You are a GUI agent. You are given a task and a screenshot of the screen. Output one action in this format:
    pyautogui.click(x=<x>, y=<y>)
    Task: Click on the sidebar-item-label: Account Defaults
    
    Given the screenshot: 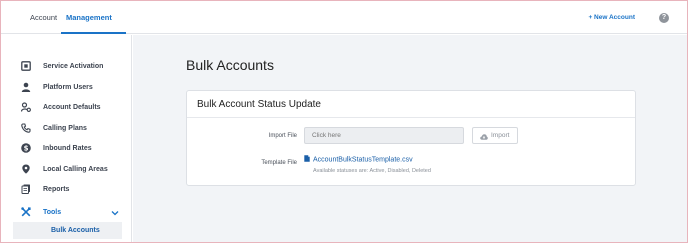 What is the action you would take?
    pyautogui.click(x=72, y=107)
    